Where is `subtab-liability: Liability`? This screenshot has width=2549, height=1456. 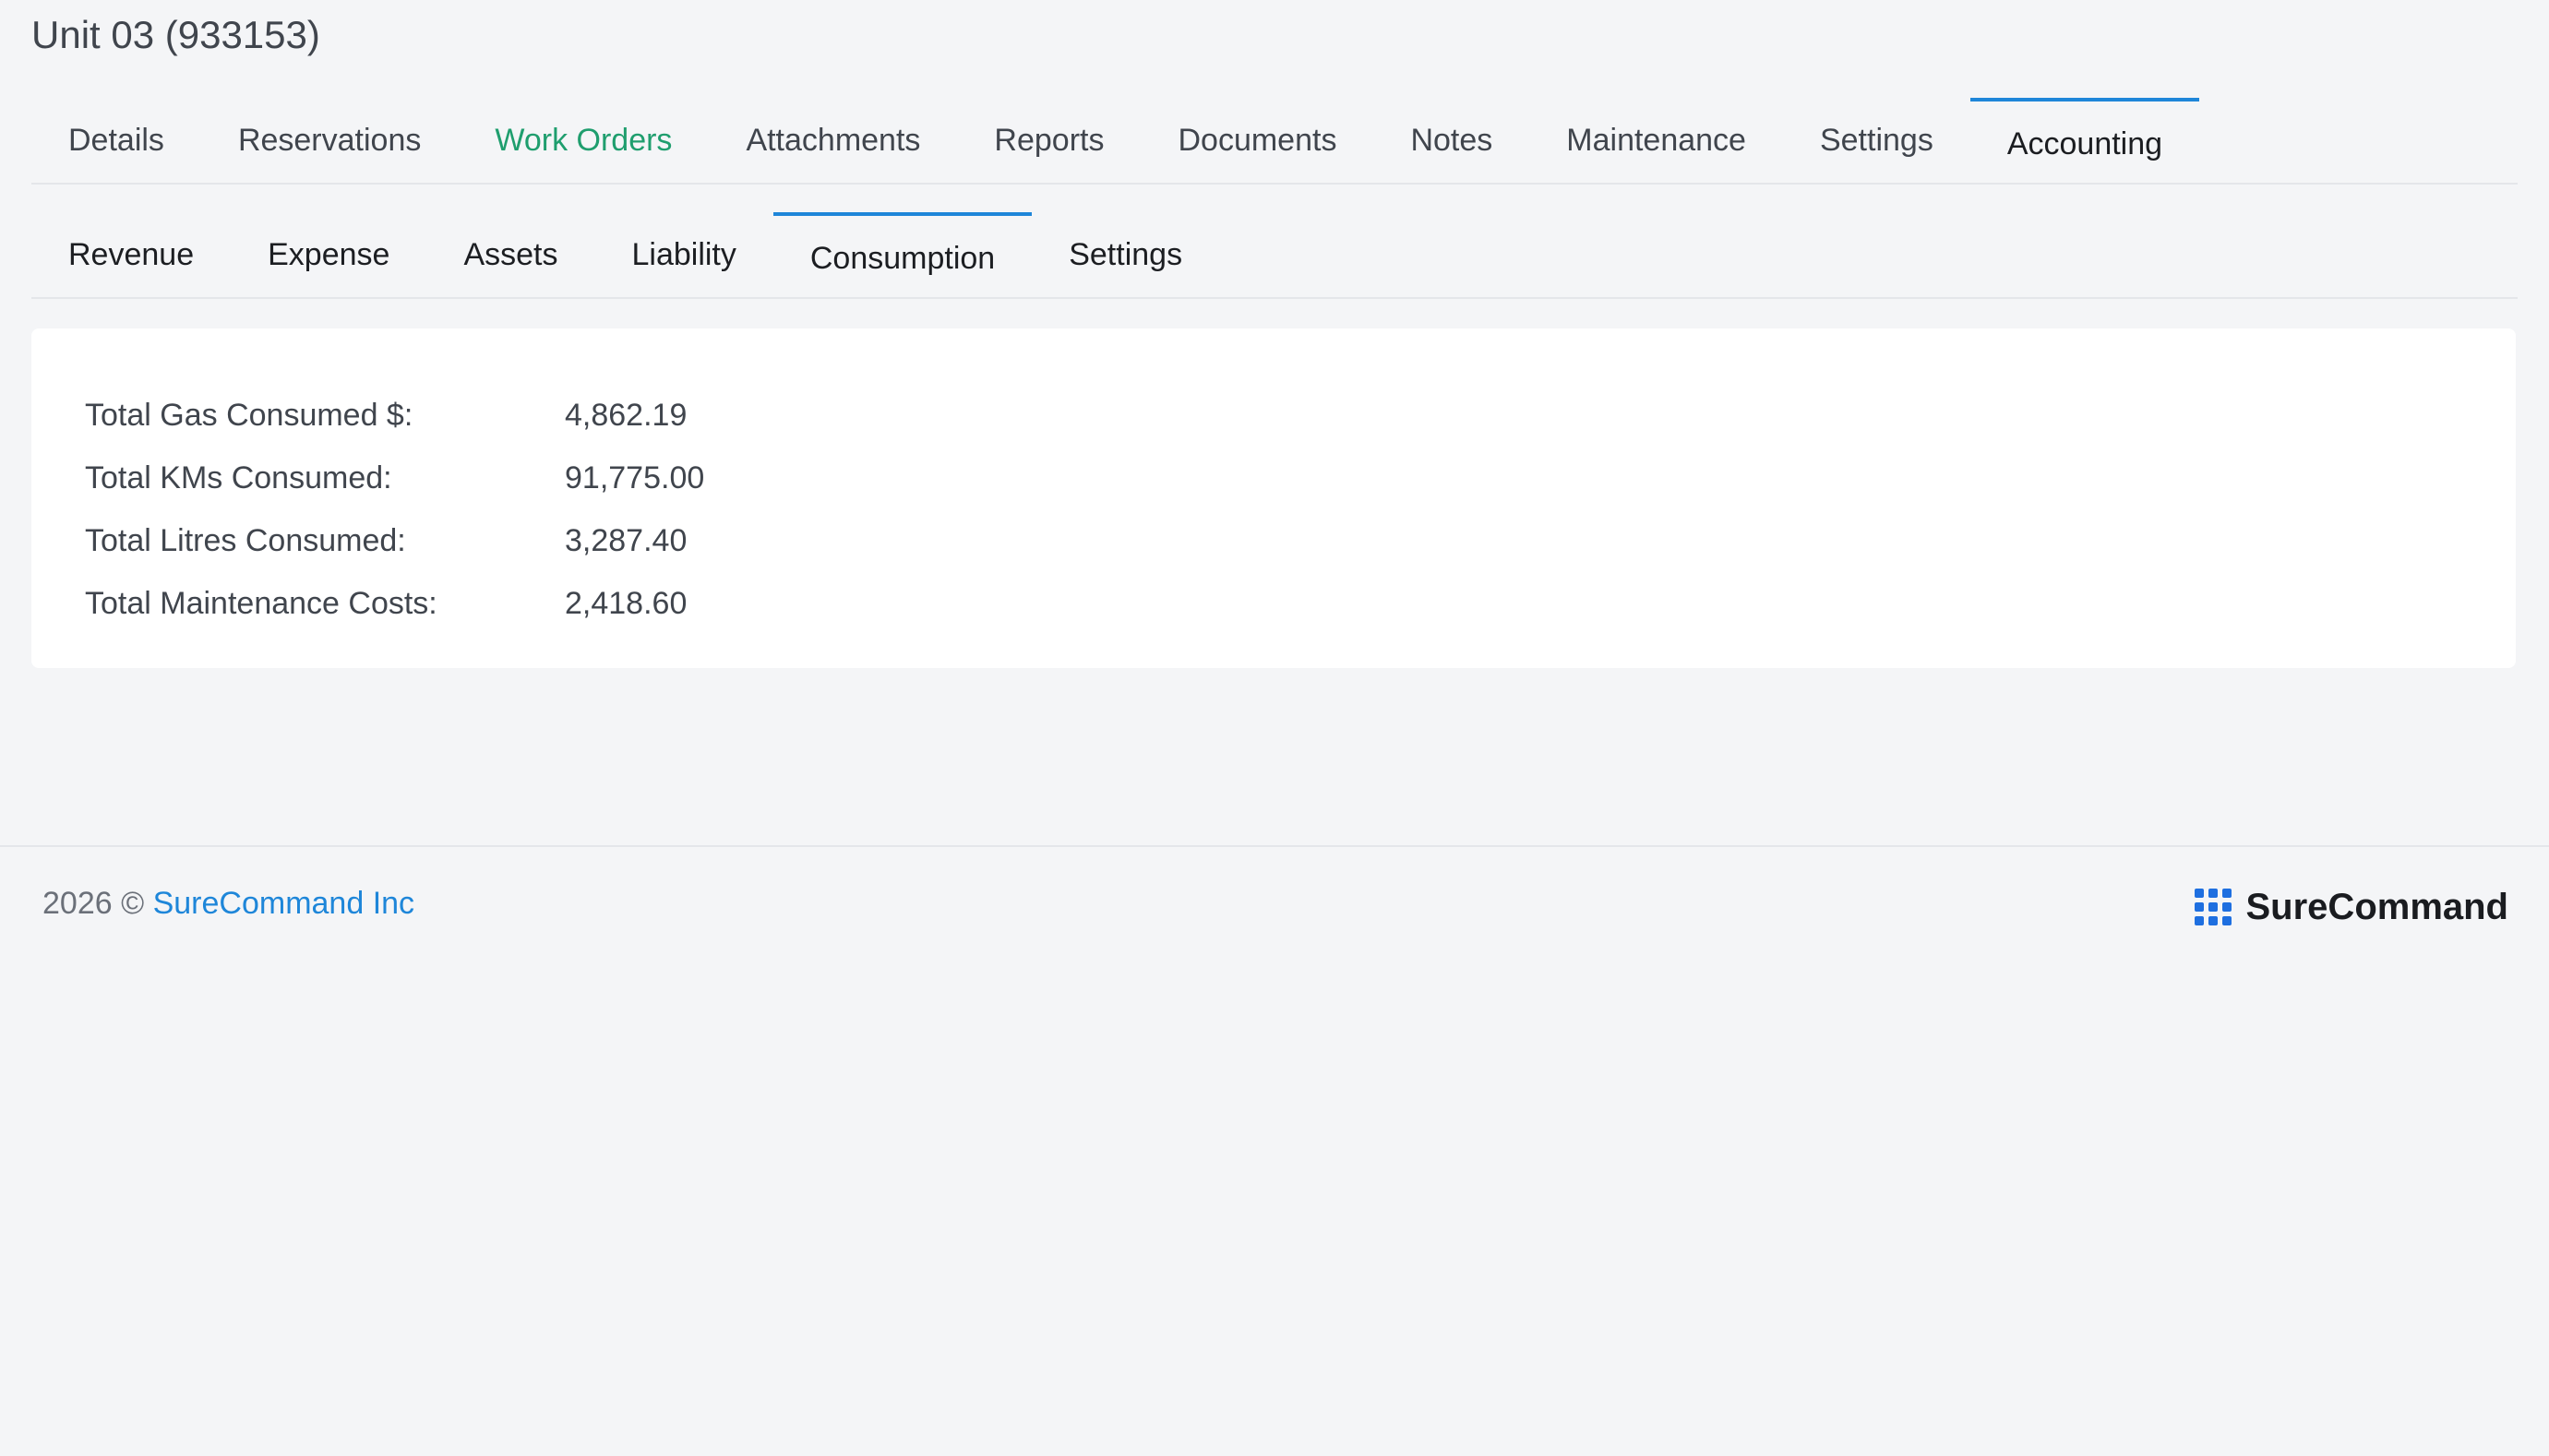
subtab-liability: Liability is located at coordinates (683, 254).